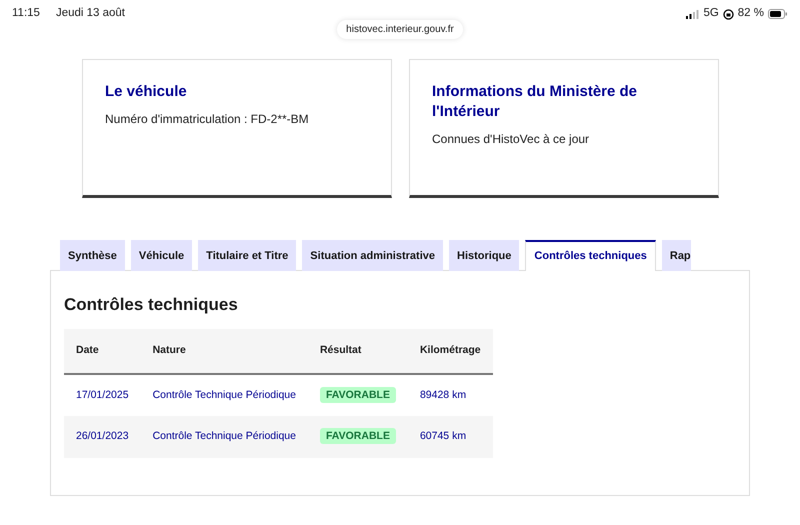 This screenshot has width=800, height=525. Describe the element at coordinates (778, 14) in the screenshot. I see `battery-icon` at that location.